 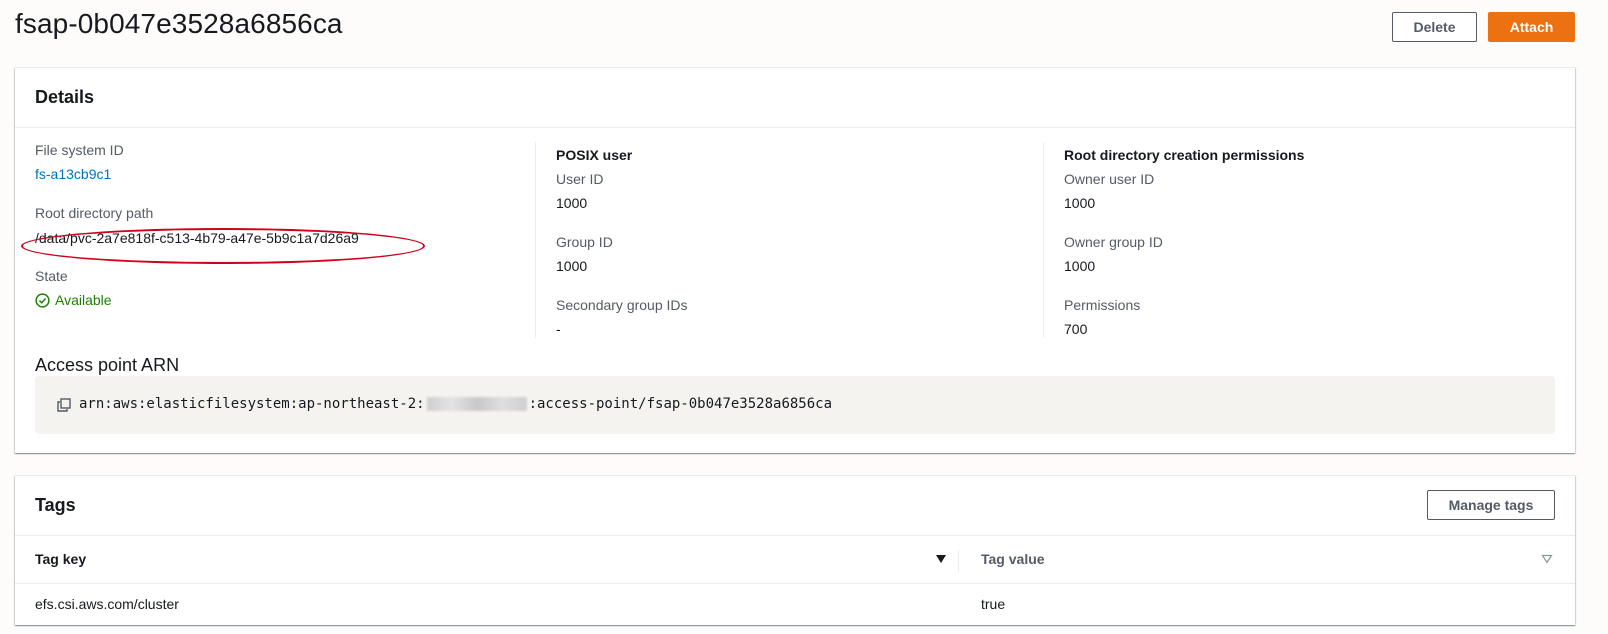 I want to click on sort-unsorted-icon, so click(x=1547, y=559).